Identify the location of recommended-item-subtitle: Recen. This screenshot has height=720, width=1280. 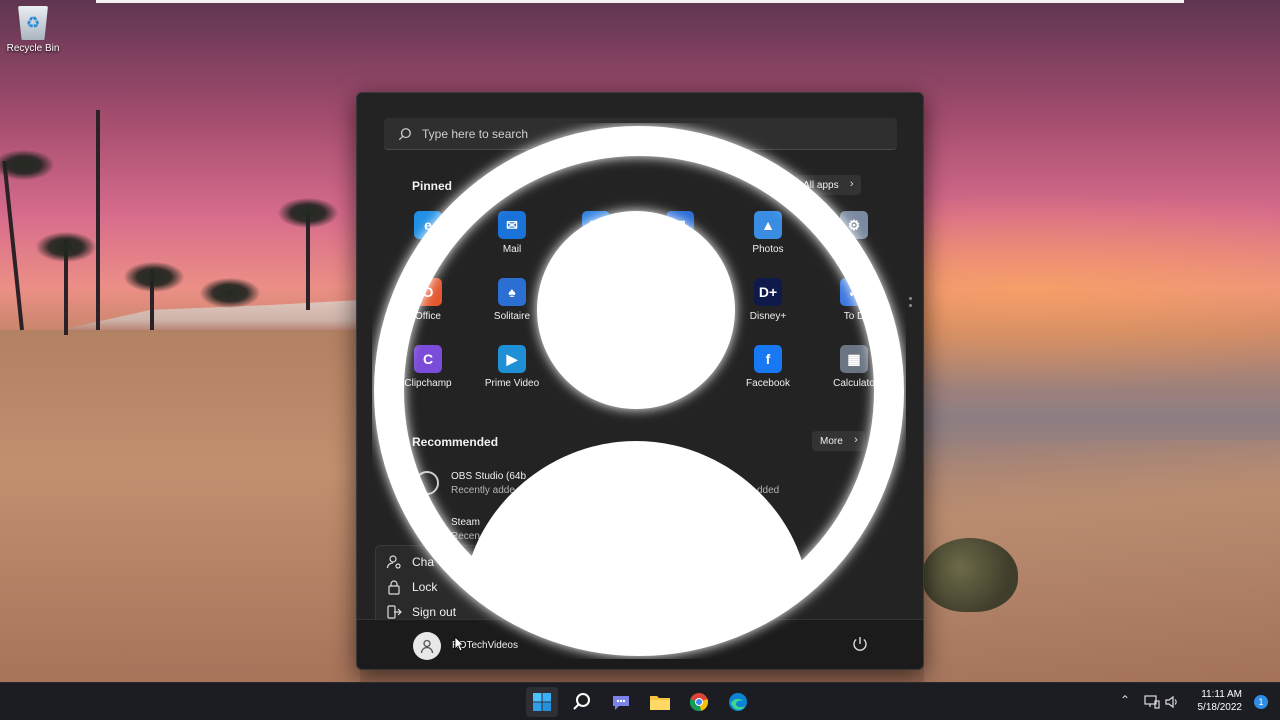
(465, 536).